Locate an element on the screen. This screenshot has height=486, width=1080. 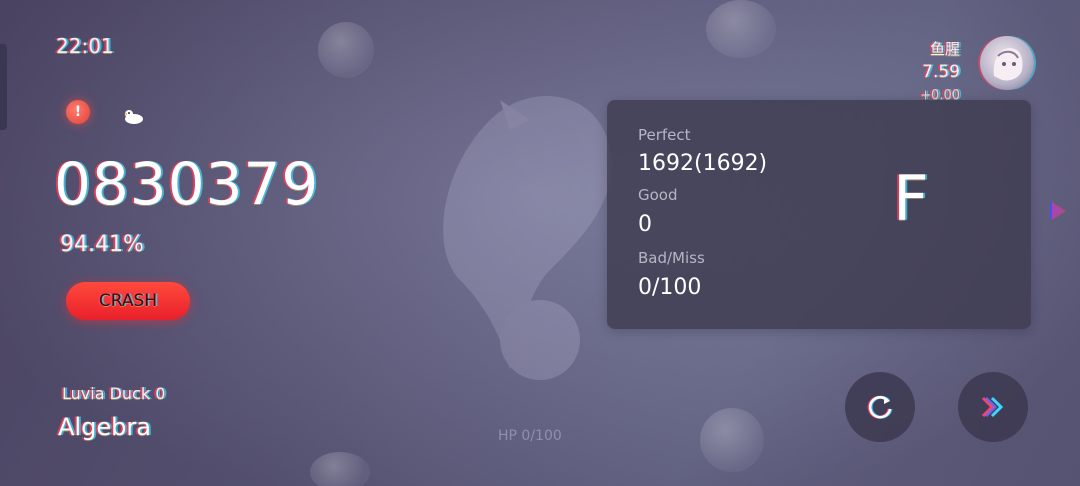
side-drawer-tab is located at coordinates (3, 87).